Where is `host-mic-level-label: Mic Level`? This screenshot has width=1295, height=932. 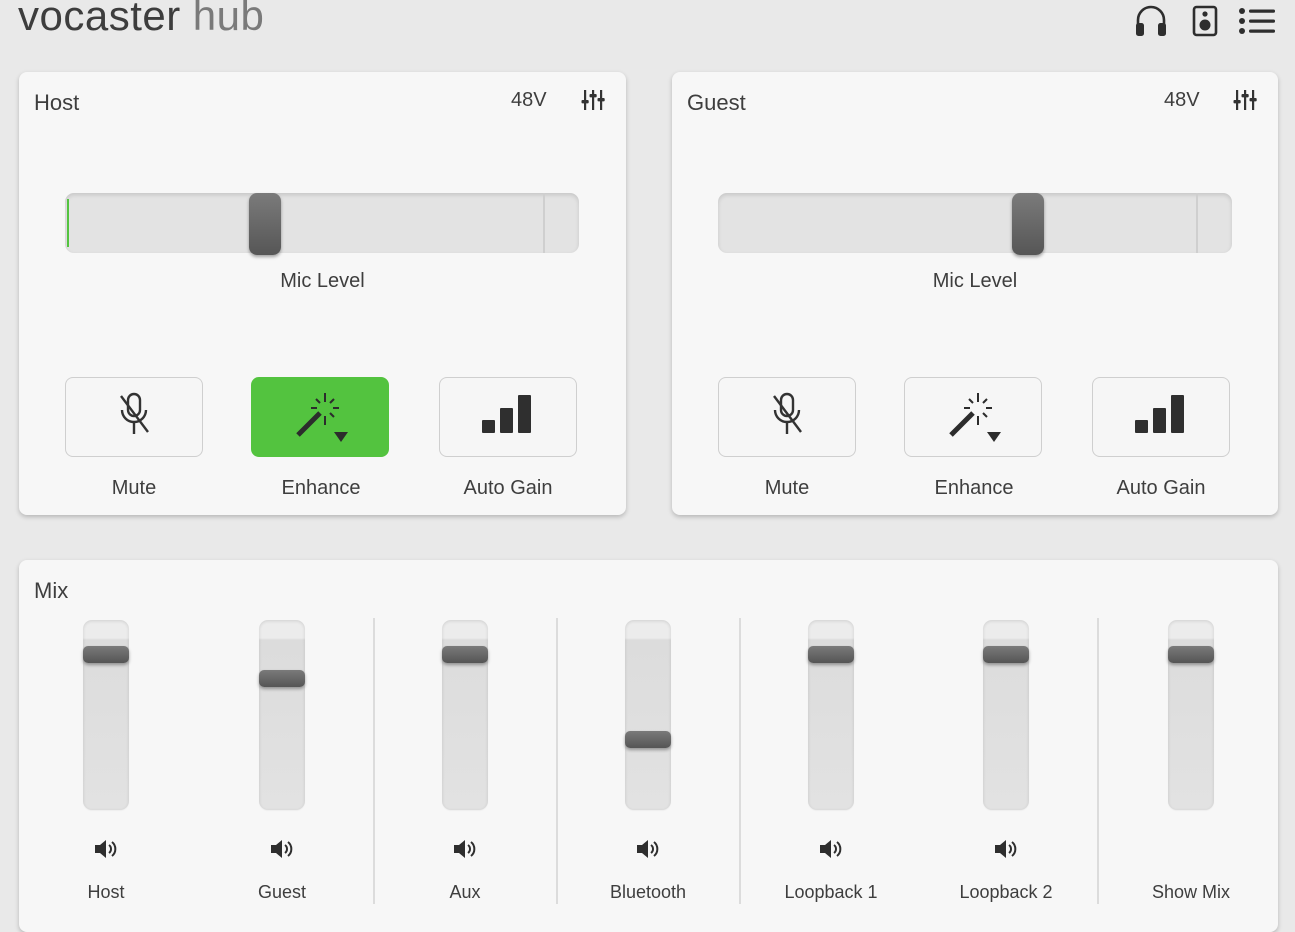
host-mic-level-label: Mic Level is located at coordinates (322, 281).